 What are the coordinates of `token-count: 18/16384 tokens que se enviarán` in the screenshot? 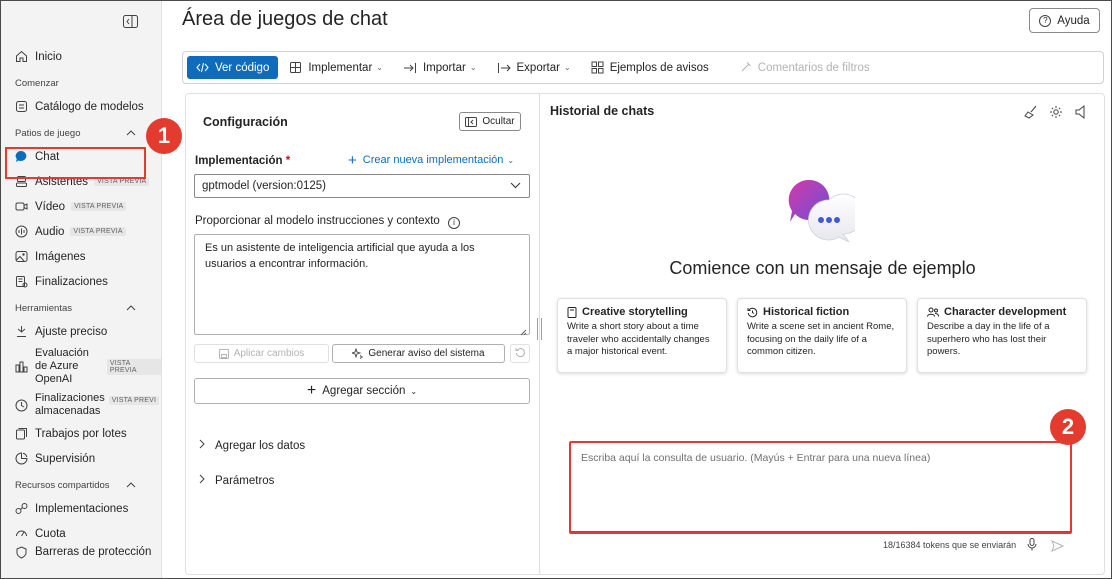 It's located at (950, 545).